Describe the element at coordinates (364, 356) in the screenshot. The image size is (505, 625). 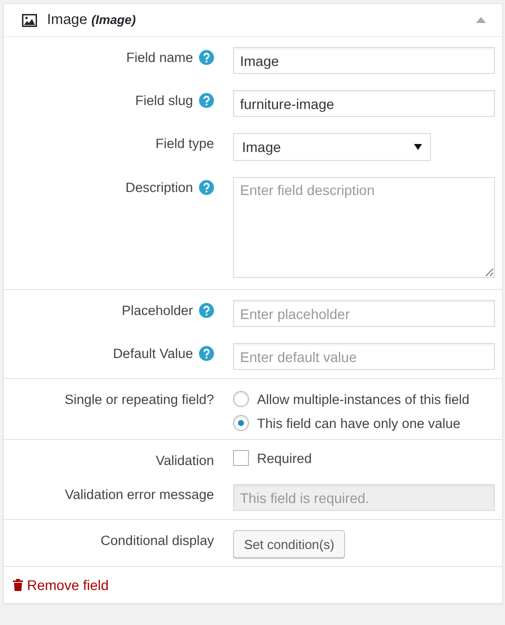
I see `text-field: Enter default value` at that location.